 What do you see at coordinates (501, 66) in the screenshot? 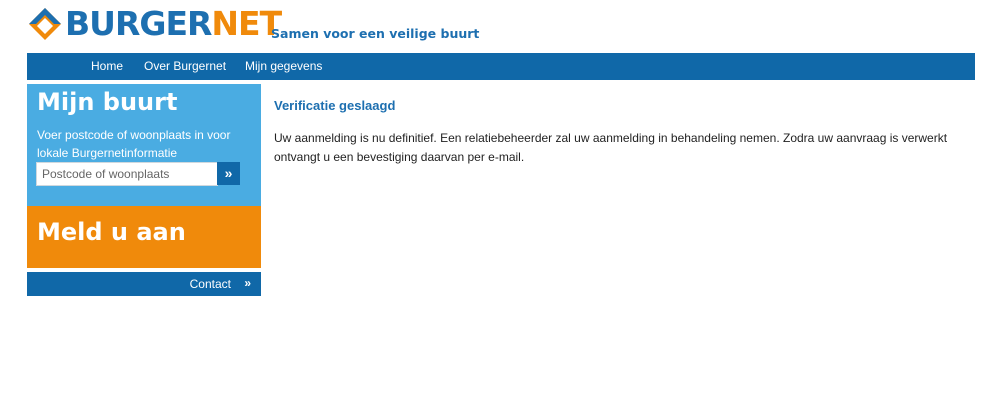
I see `main-navigation: Home Over Burgernet Mijn gegevens` at bounding box center [501, 66].